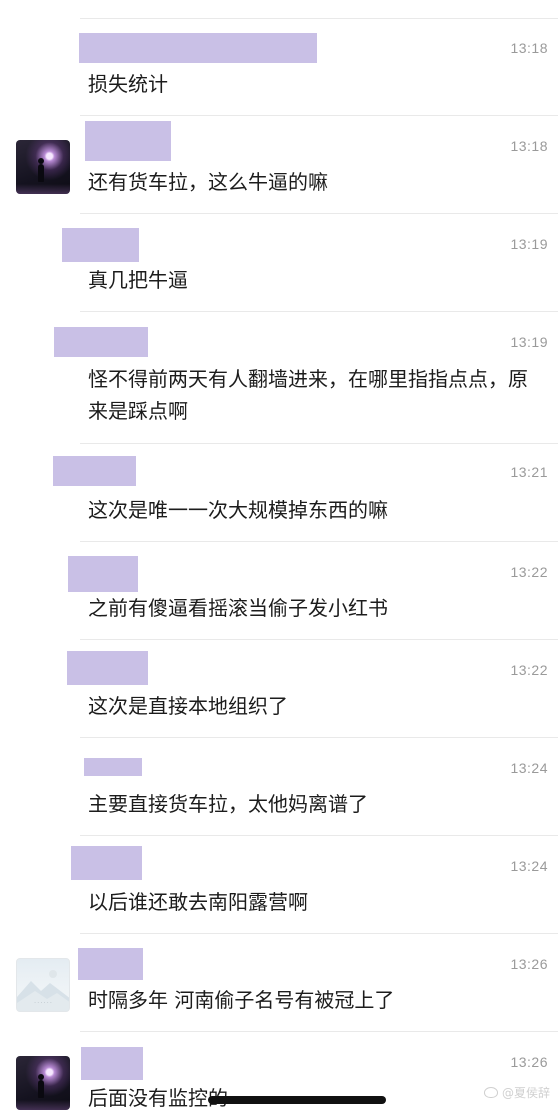  What do you see at coordinates (319, 9) in the screenshot?
I see `previous-message-edge` at bounding box center [319, 9].